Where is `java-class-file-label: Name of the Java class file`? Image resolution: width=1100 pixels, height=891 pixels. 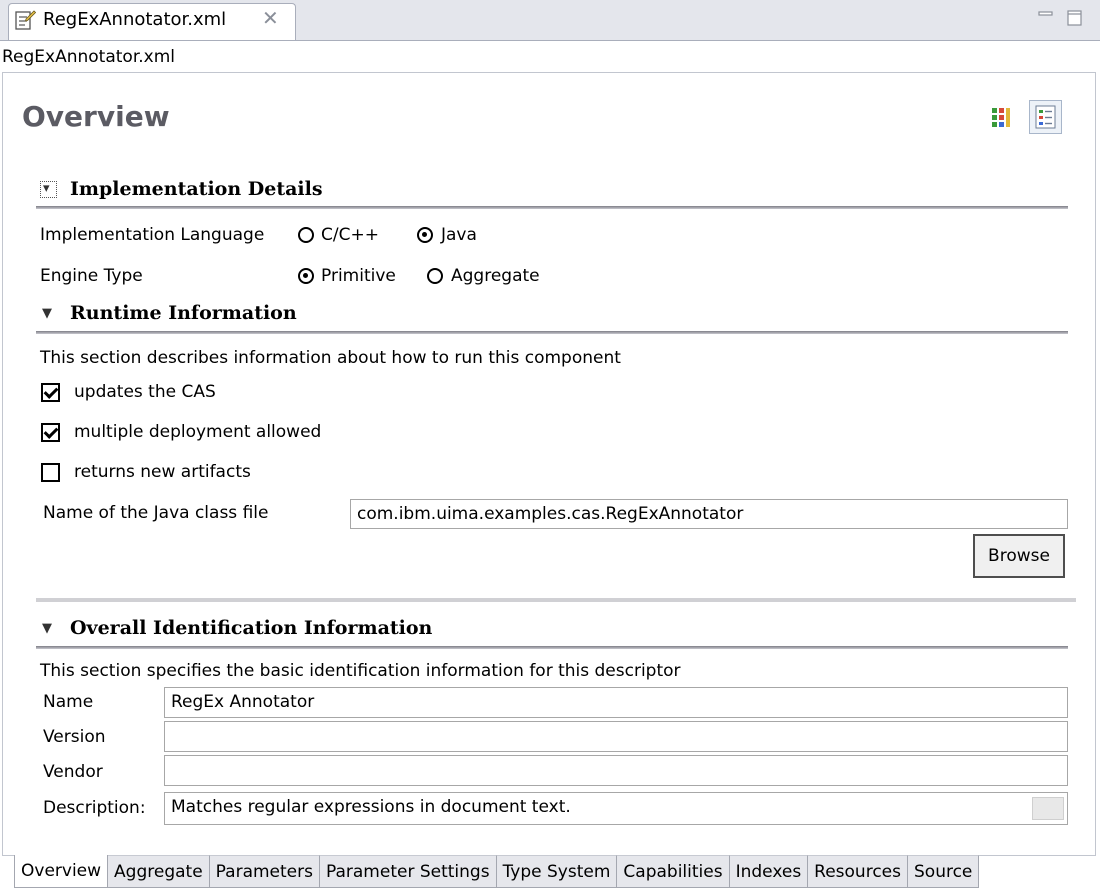
java-class-file-label: Name of the Java class file is located at coordinates (156, 513).